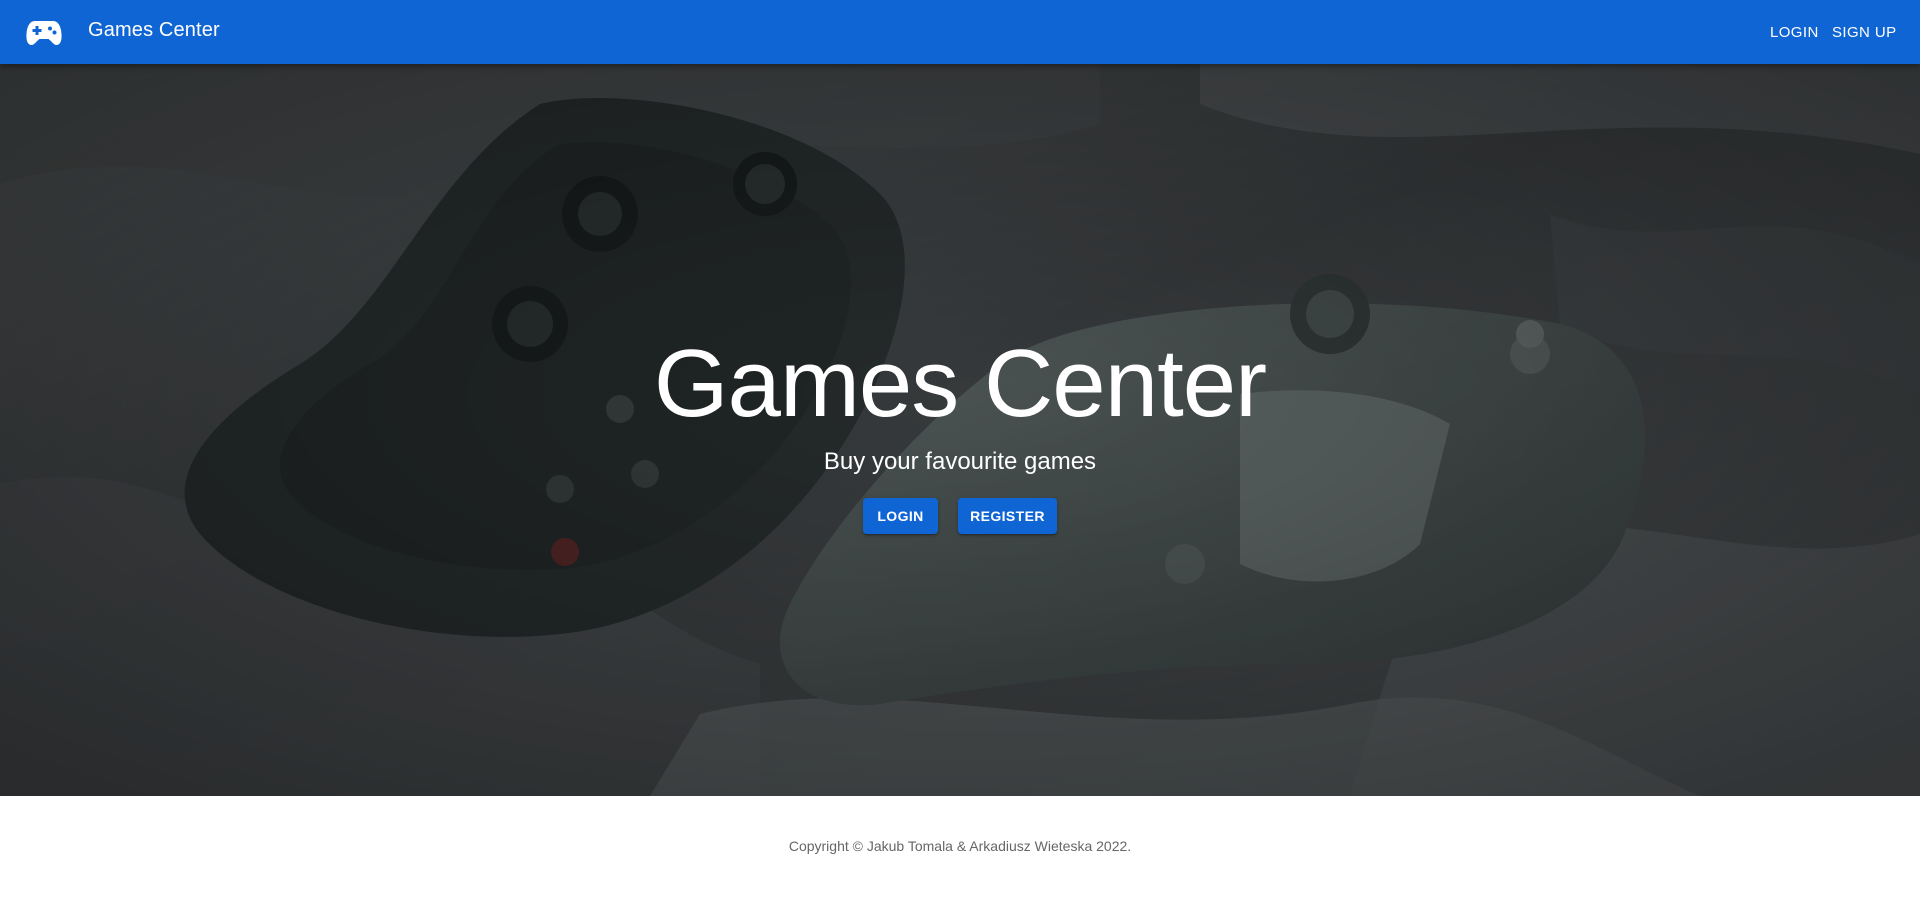  What do you see at coordinates (1007, 516) in the screenshot?
I see `hero-register-button: REGISTER` at bounding box center [1007, 516].